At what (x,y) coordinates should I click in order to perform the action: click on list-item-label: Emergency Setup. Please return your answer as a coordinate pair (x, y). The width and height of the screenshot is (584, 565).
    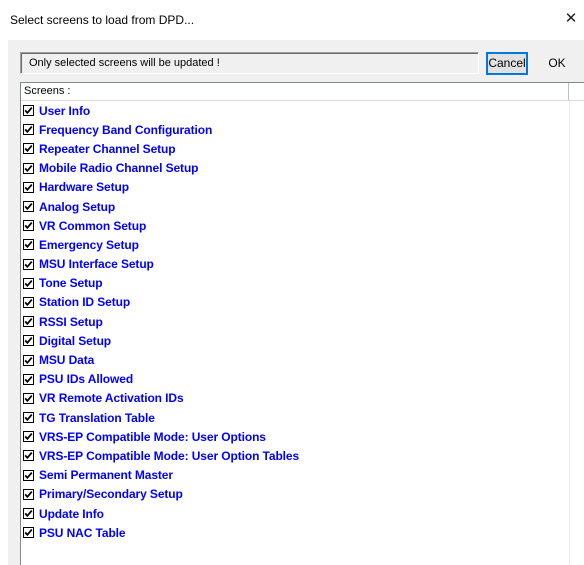
    Looking at the image, I should click on (89, 244).